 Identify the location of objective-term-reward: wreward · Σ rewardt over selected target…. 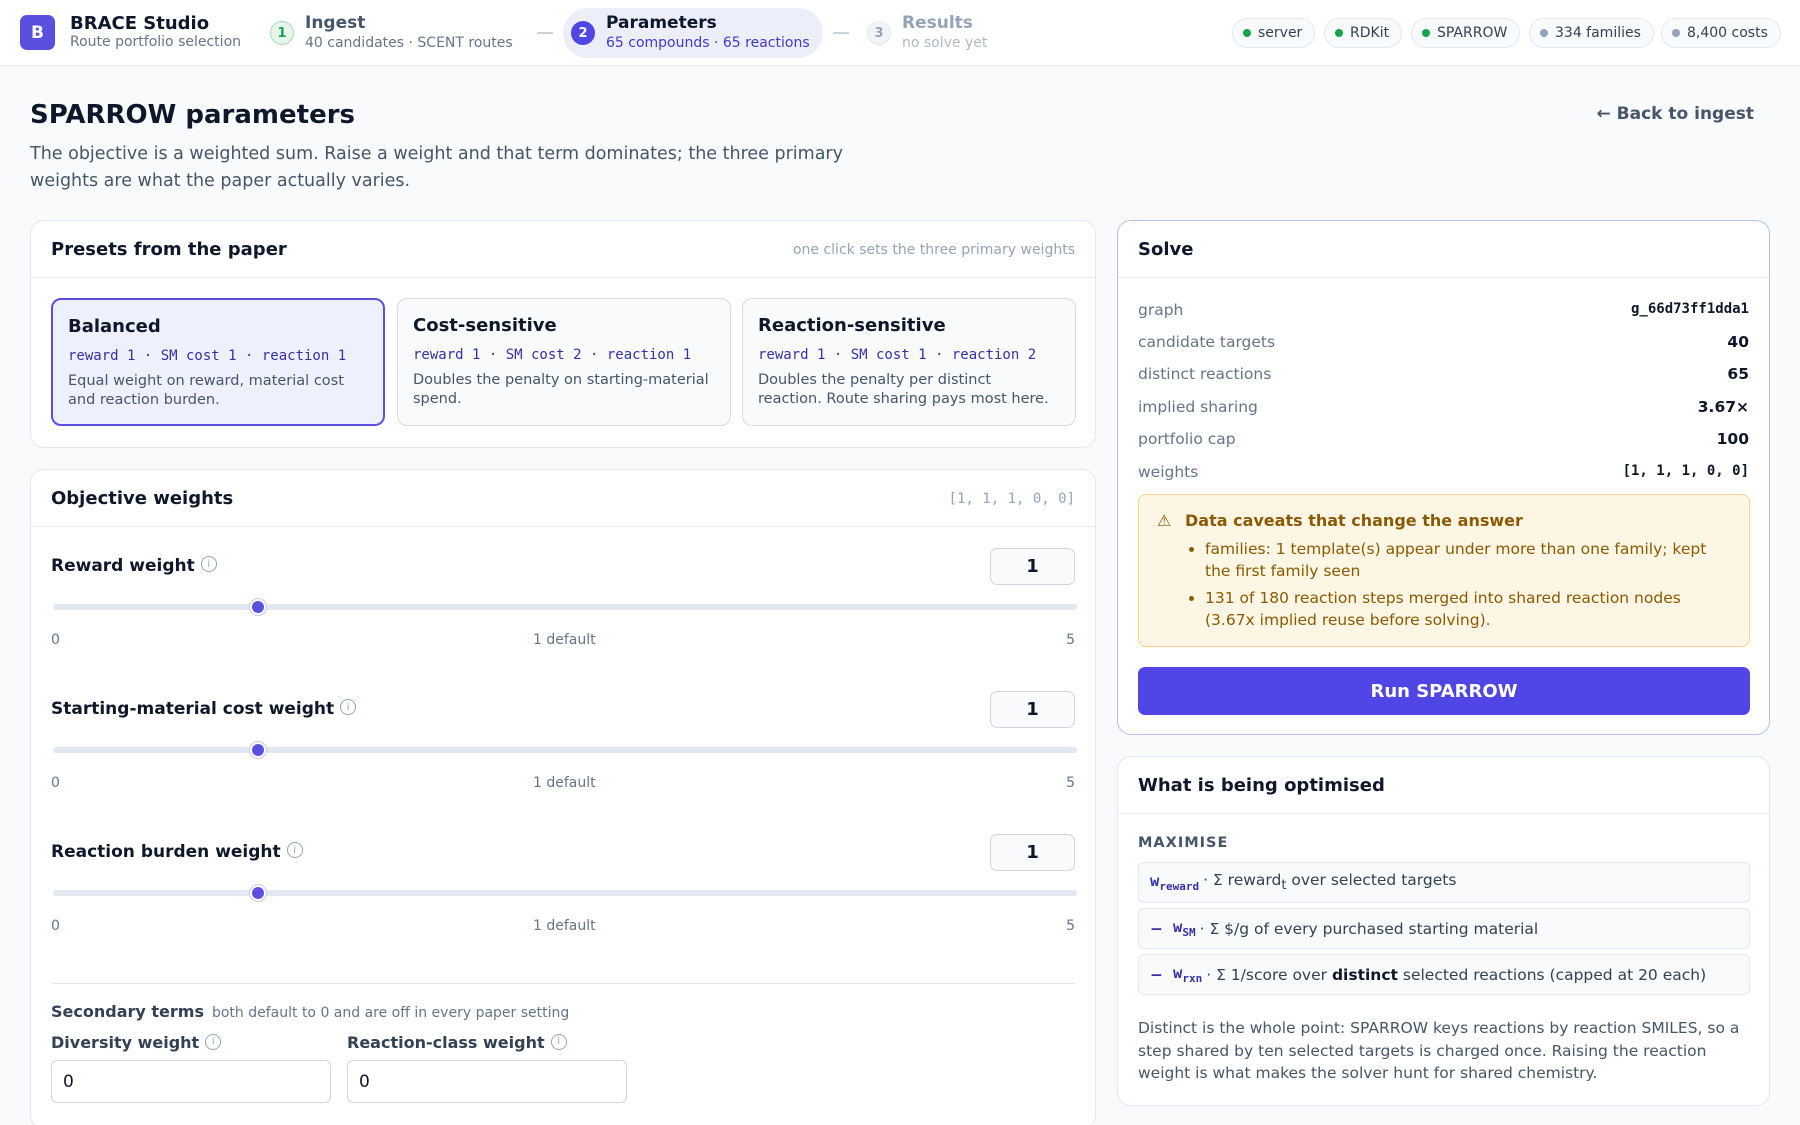
(1444, 882).